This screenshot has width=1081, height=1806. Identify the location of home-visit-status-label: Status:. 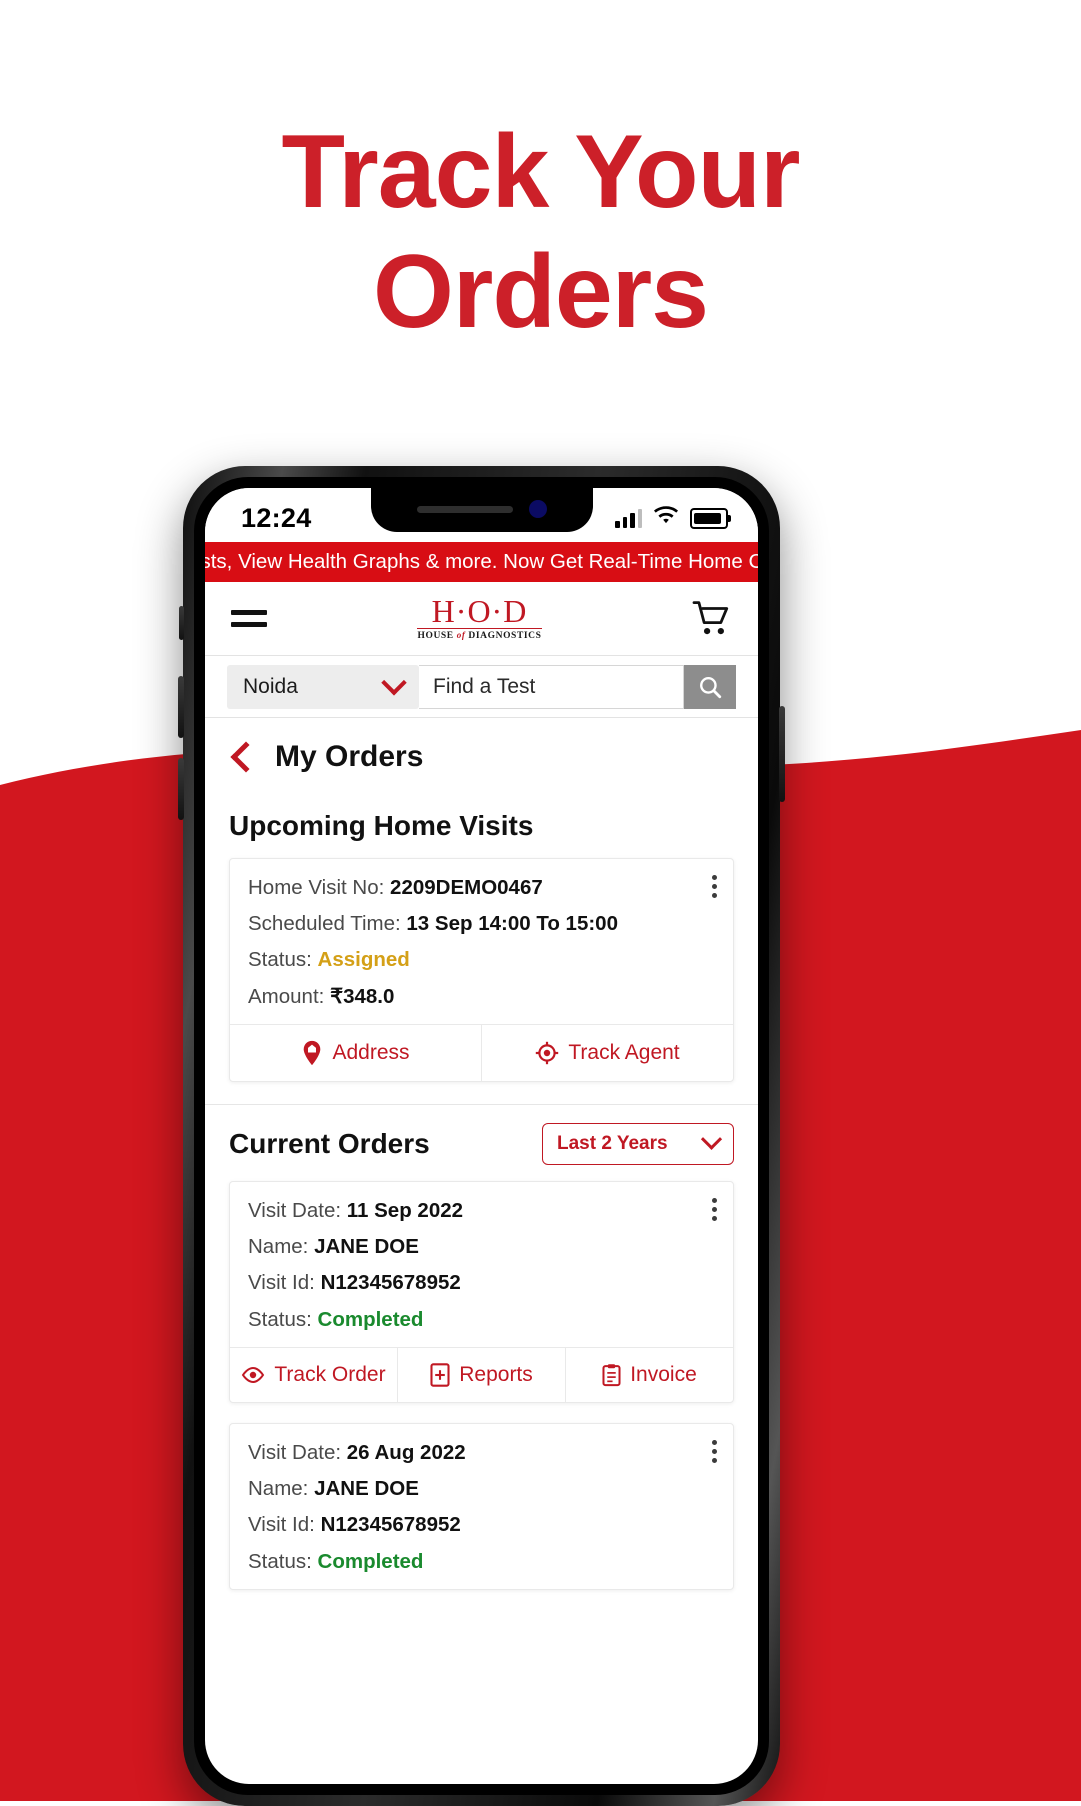
(280, 960).